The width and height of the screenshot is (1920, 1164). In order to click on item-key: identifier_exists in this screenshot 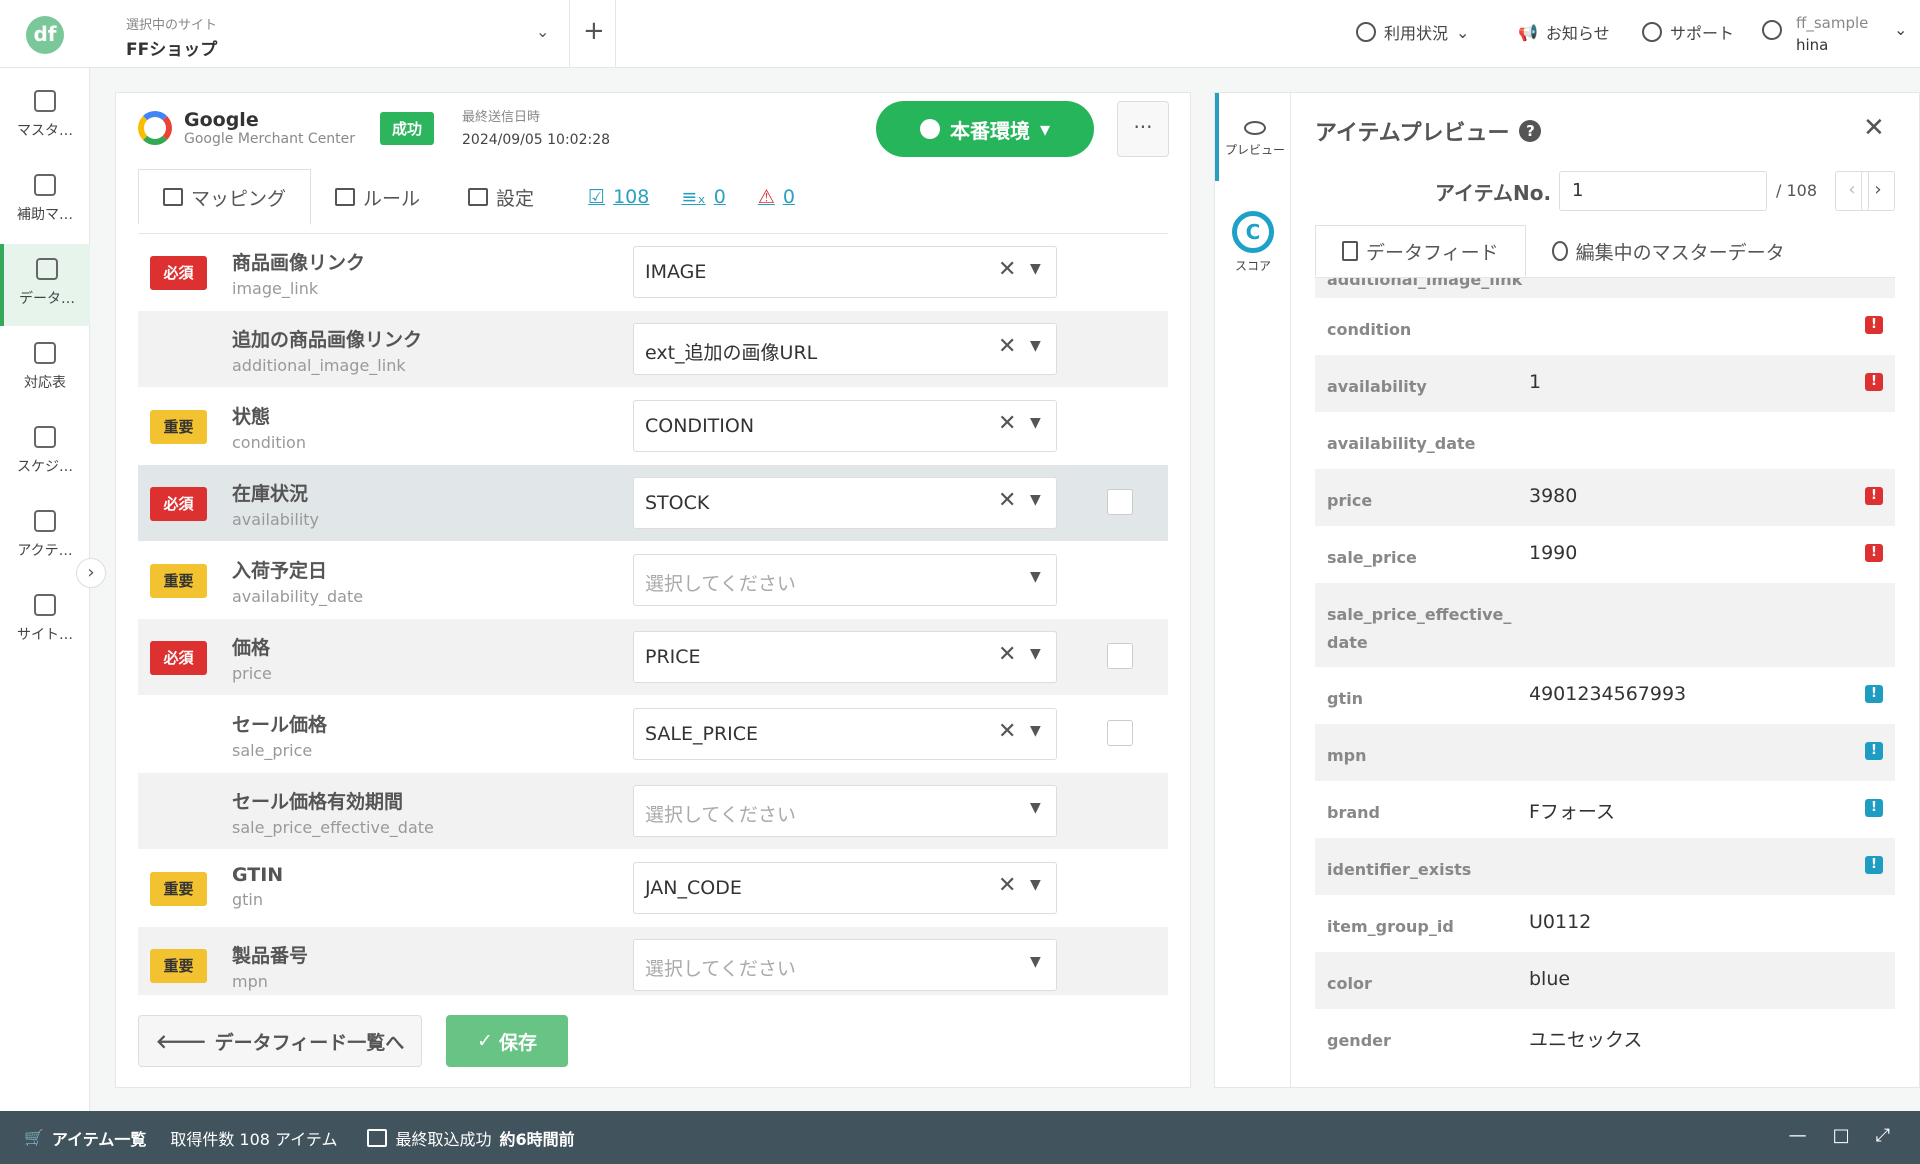, I will do `click(1399, 869)`.